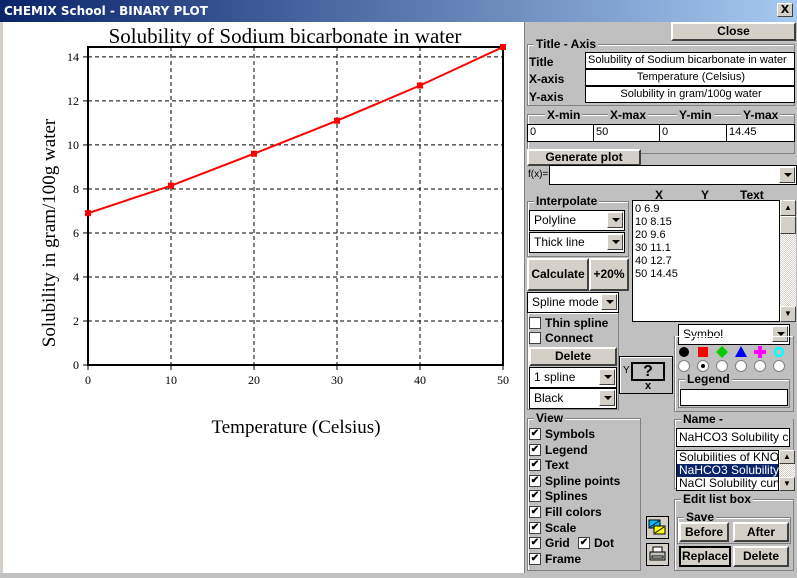 This screenshot has height=578, width=797. I want to click on print-button, so click(657, 554).